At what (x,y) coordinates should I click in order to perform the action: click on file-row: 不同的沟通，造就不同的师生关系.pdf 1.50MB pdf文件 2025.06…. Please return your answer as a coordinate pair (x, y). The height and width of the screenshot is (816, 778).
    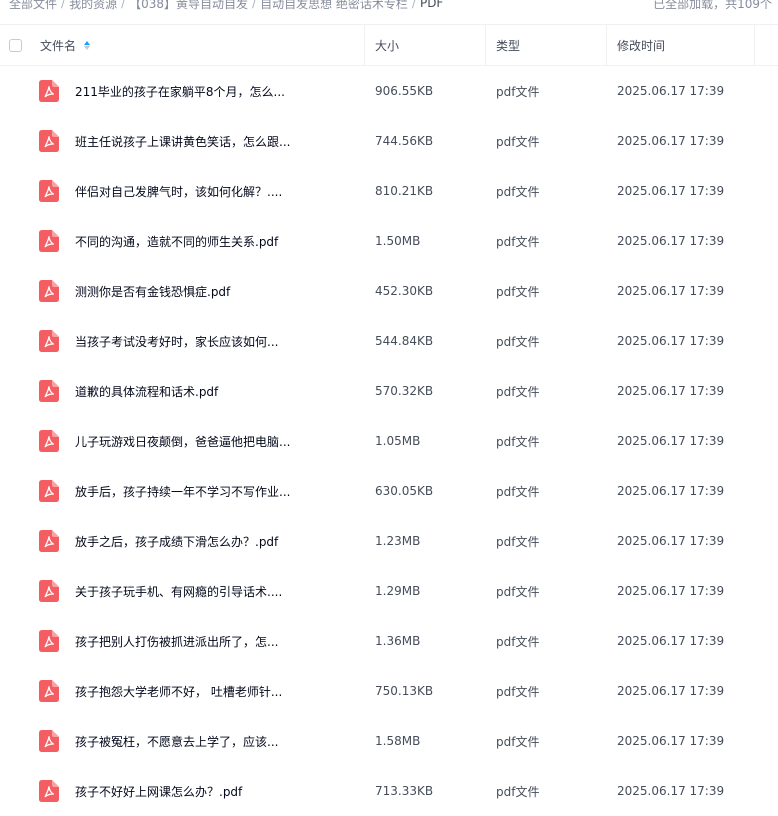
    Looking at the image, I should click on (389, 241).